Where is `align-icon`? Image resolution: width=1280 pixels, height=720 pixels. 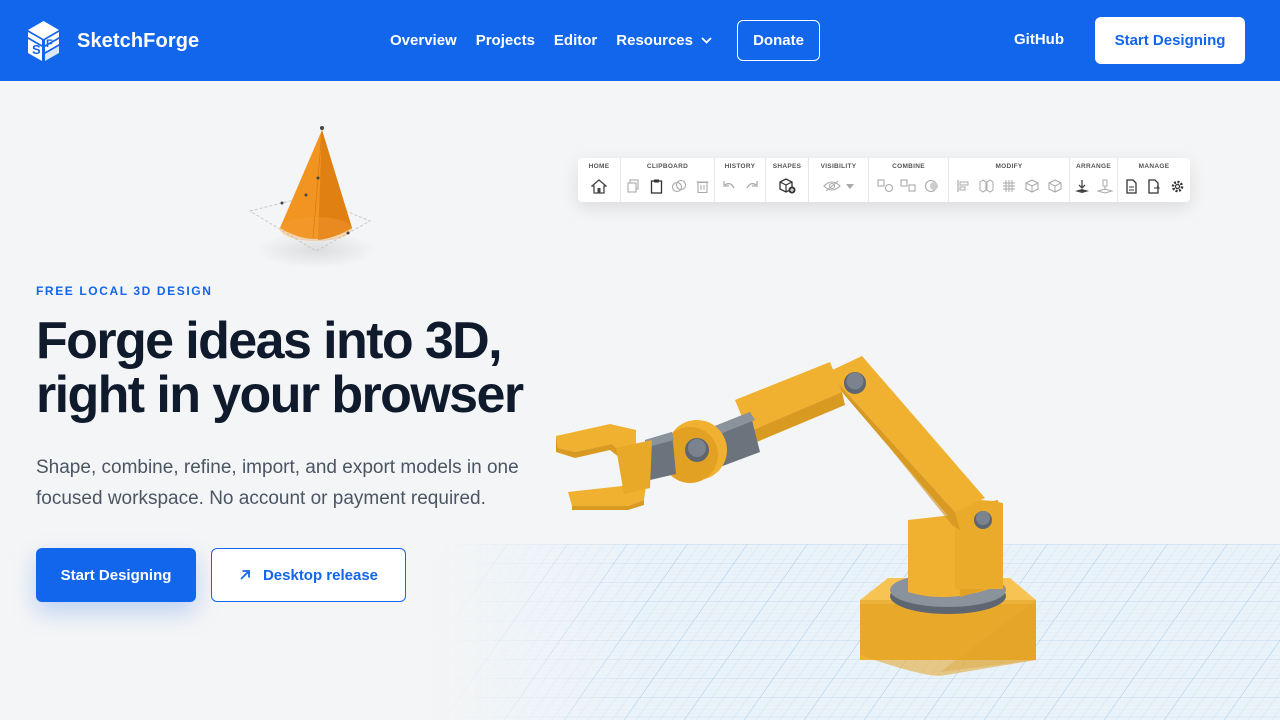 align-icon is located at coordinates (963, 186).